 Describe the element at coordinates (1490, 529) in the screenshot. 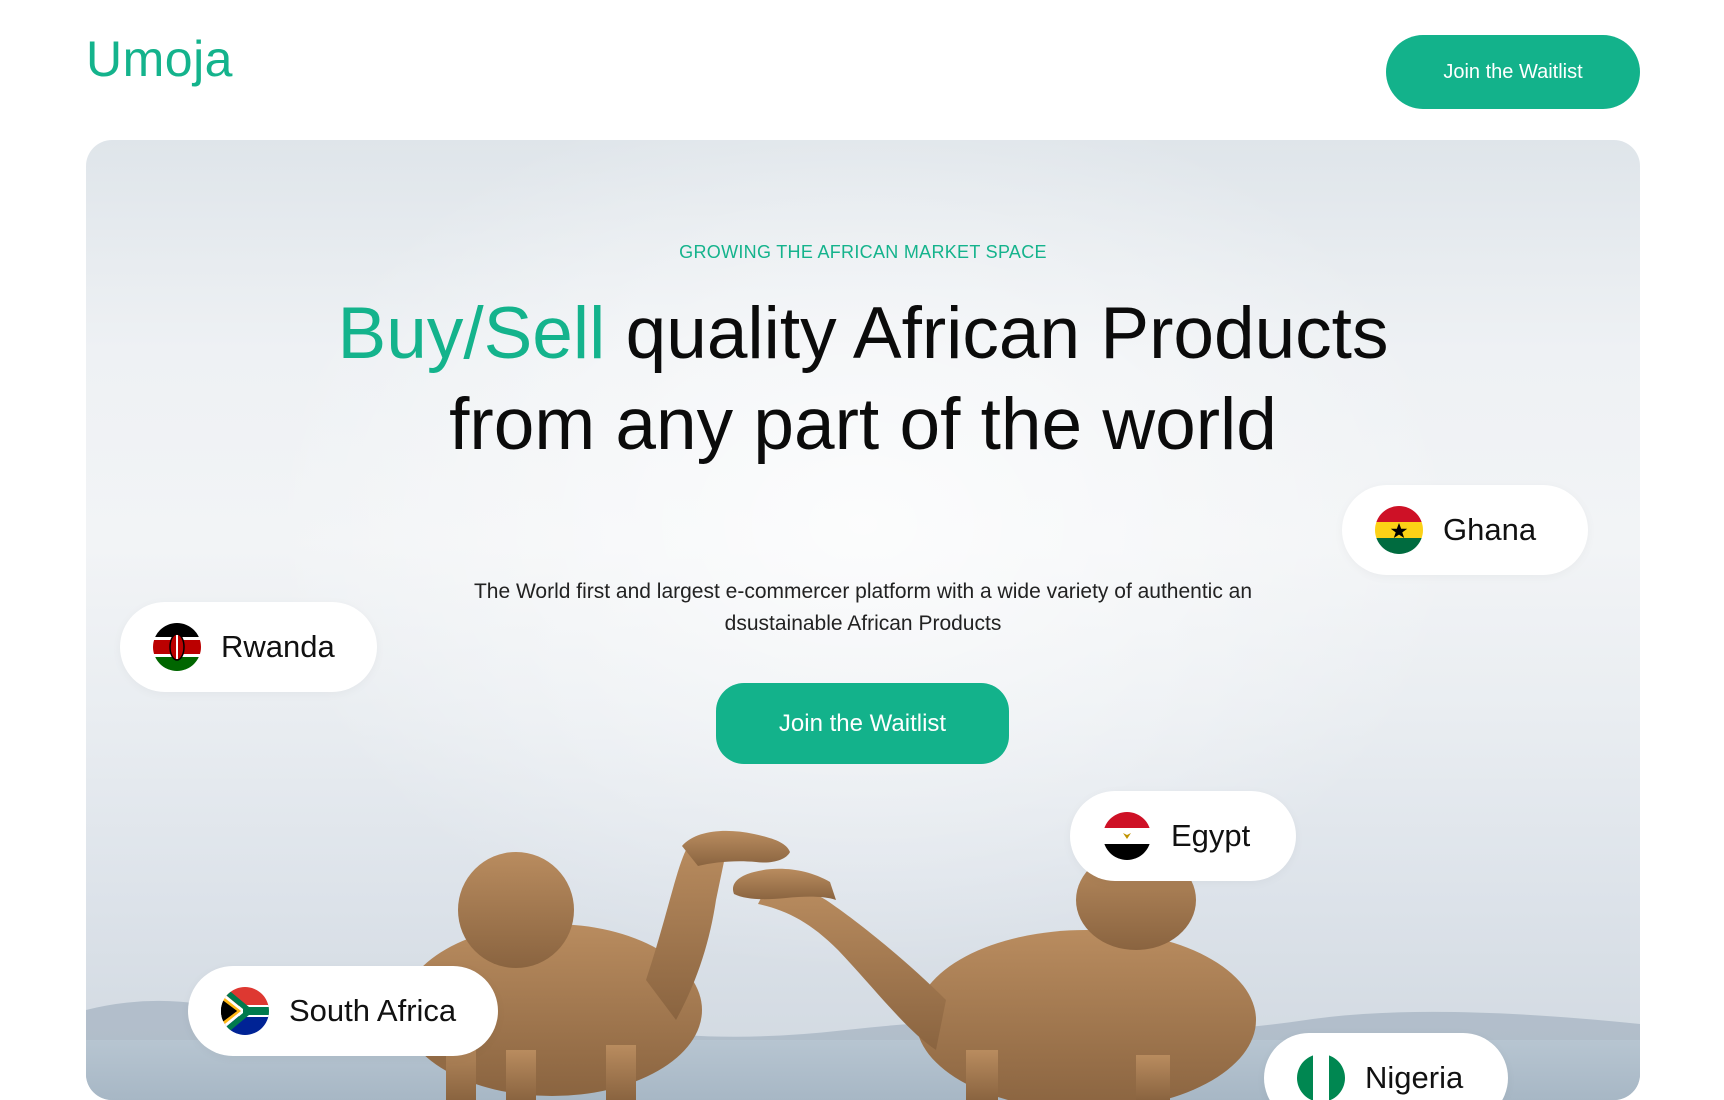

I see `country-label: Ghana` at that location.